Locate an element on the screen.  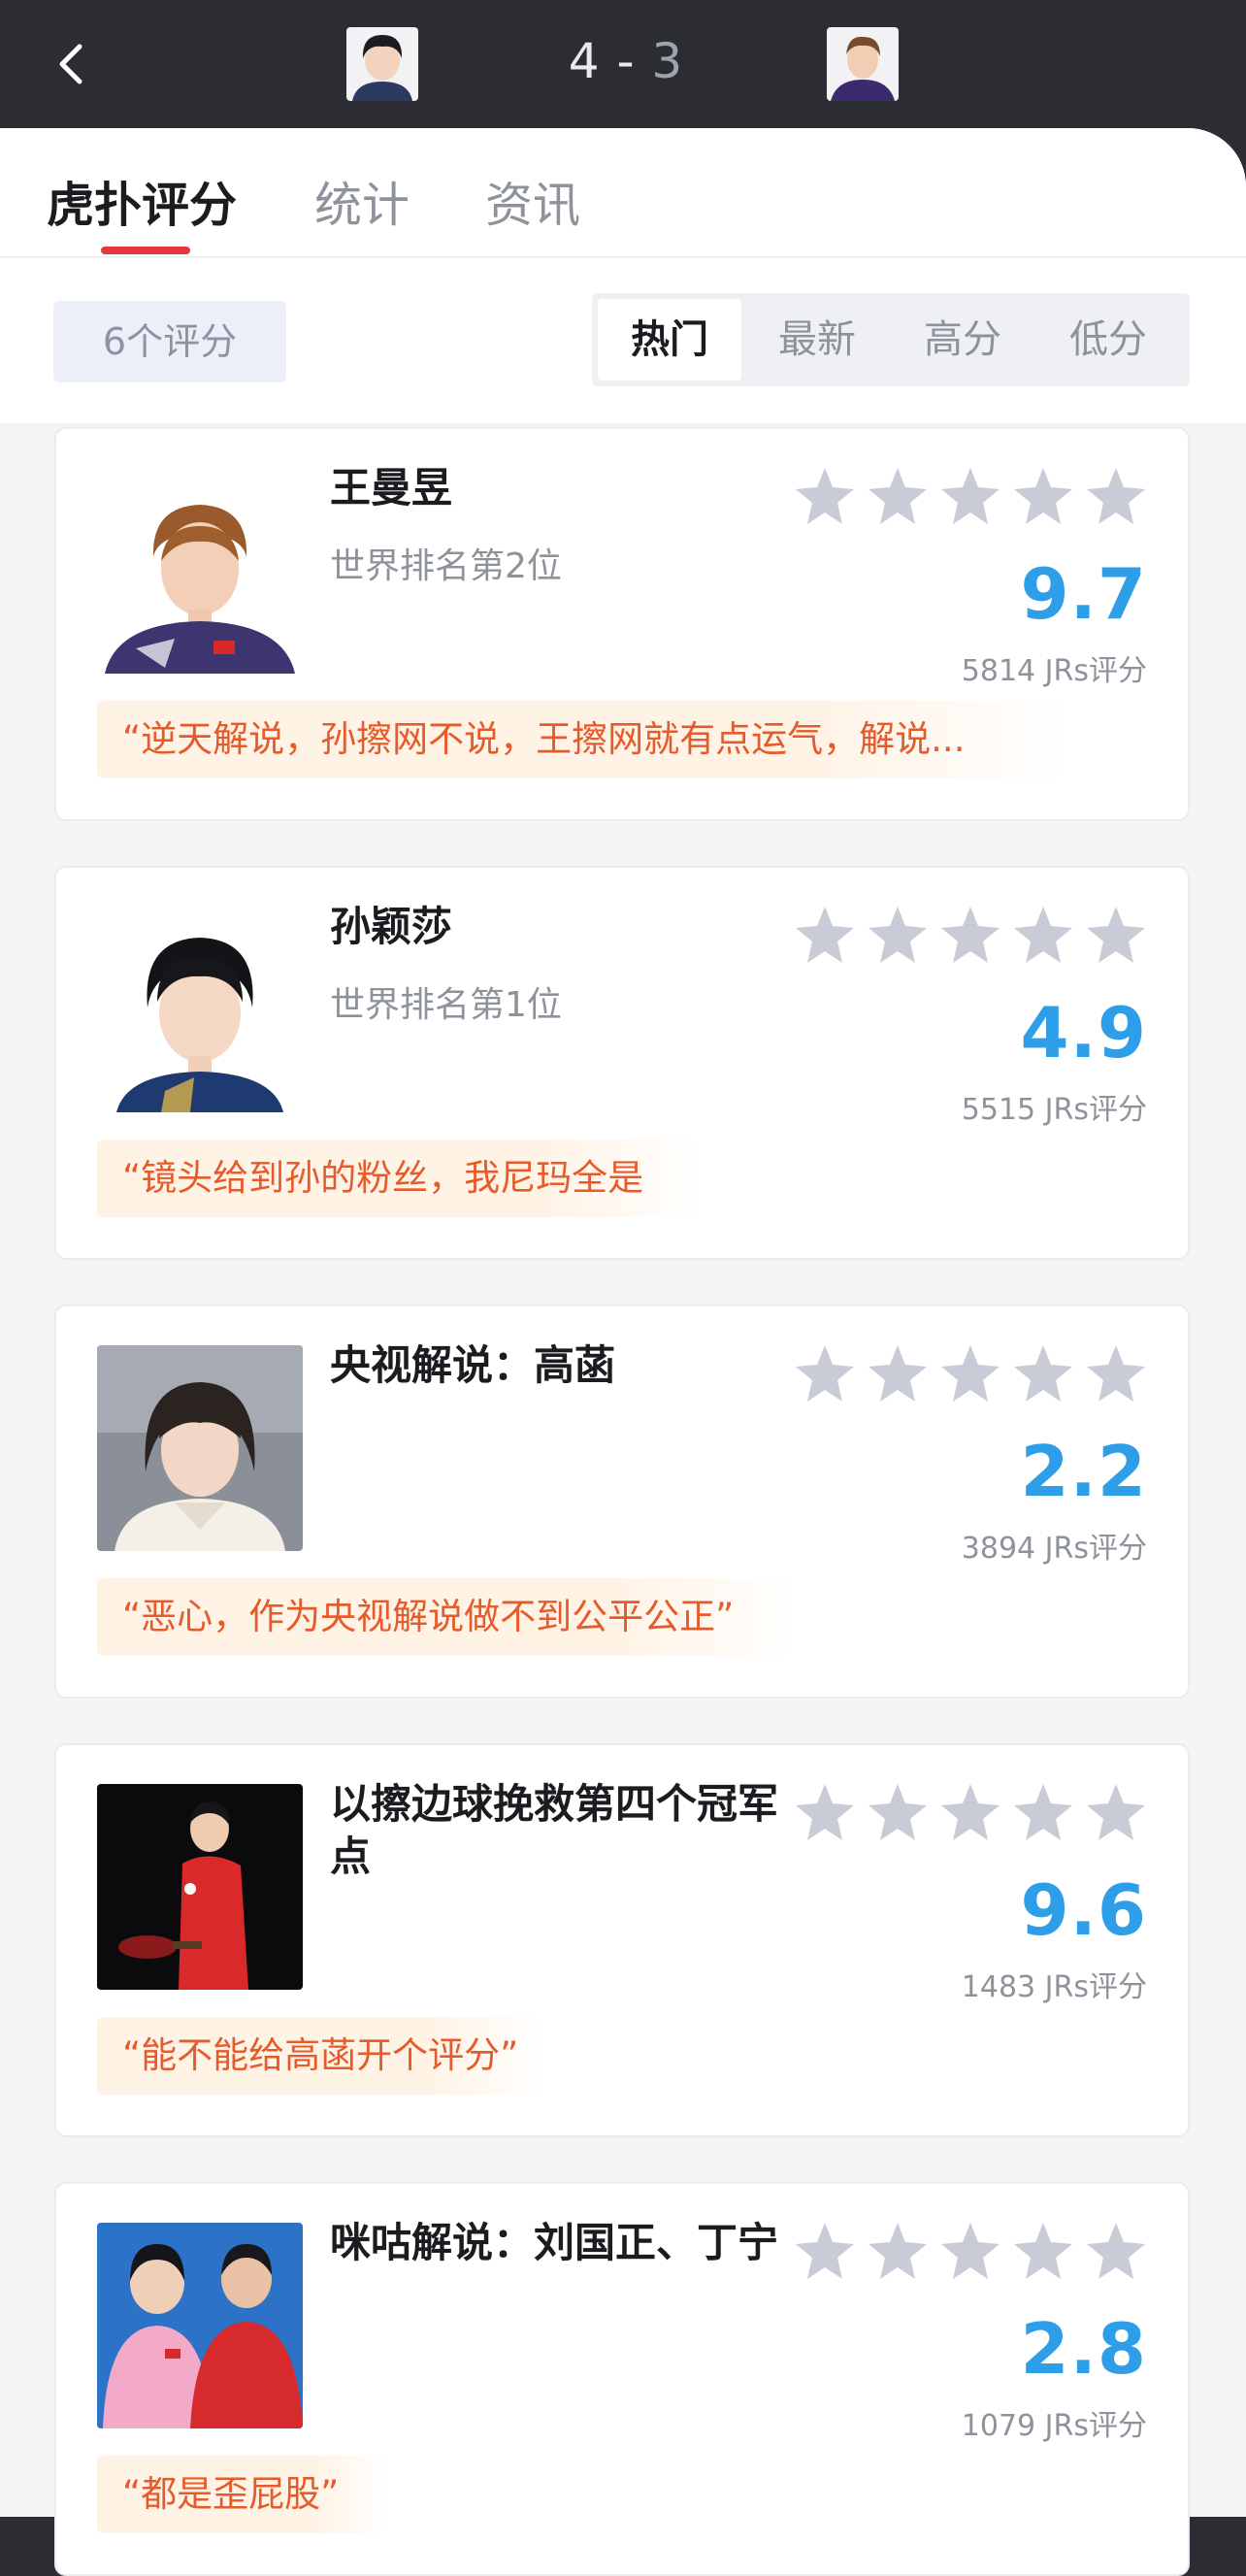
commentators-photo is located at coordinates (200, 2325).